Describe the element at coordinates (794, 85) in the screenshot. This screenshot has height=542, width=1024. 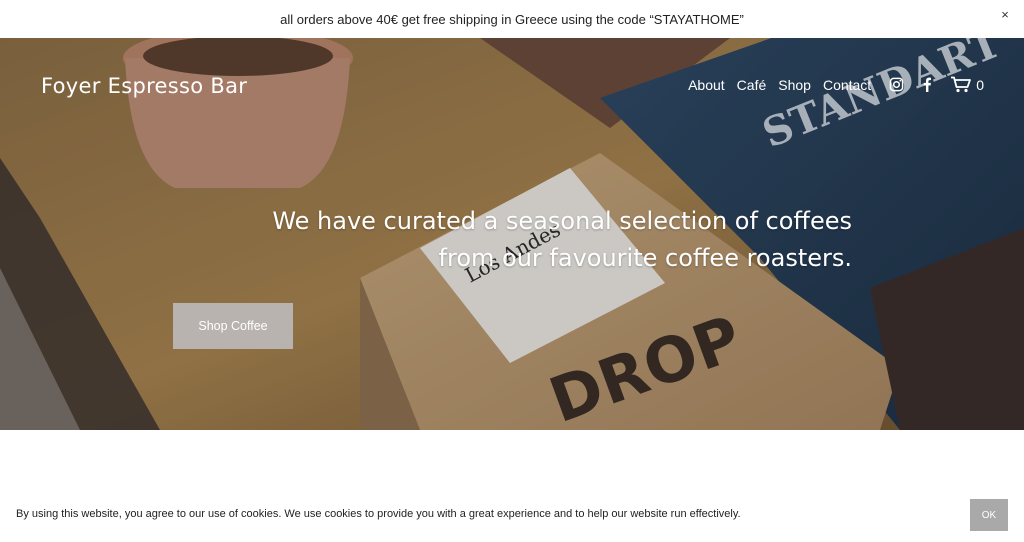
I see `nav-shop: Shop` at that location.